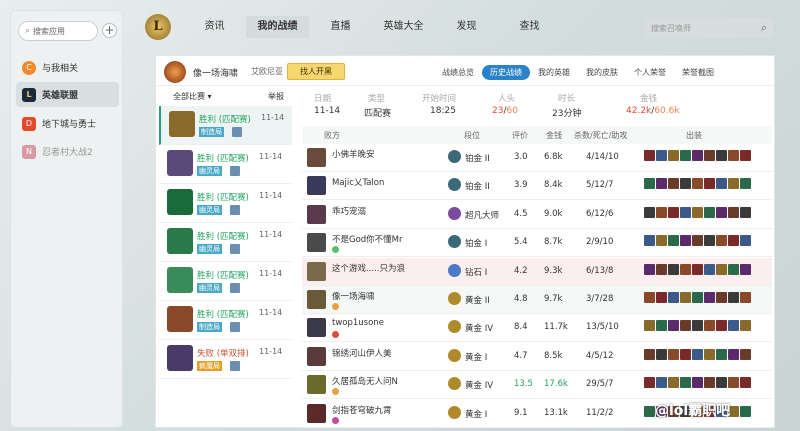 The image size is (800, 431). I want to click on tab-discover: 发现, so click(466, 27).